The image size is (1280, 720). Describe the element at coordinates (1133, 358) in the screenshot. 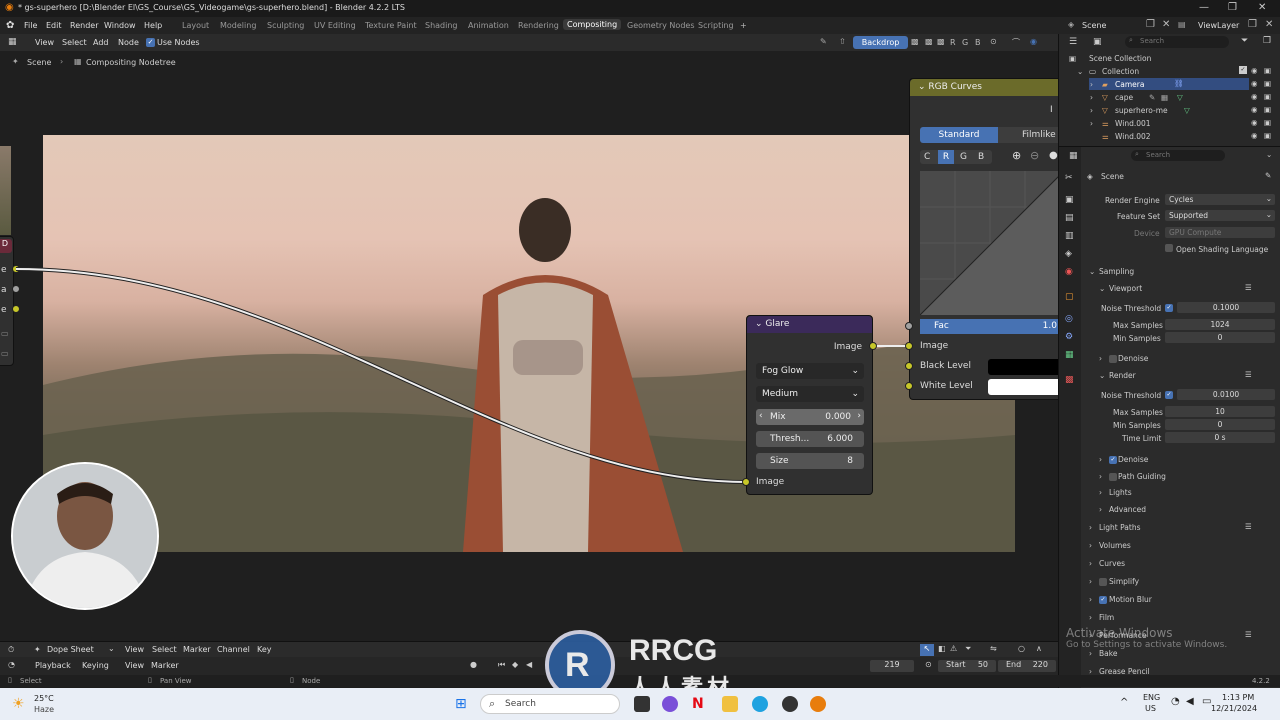

I see `vp-denoise-label: Denoise` at that location.